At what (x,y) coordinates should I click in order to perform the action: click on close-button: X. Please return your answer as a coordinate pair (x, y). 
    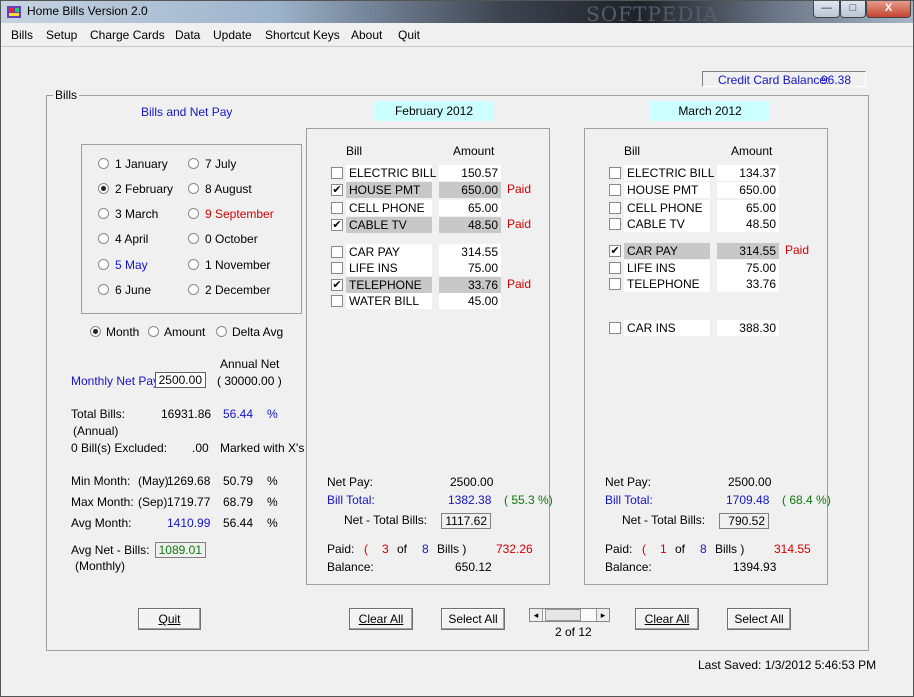
    Looking at the image, I should click on (888, 9).